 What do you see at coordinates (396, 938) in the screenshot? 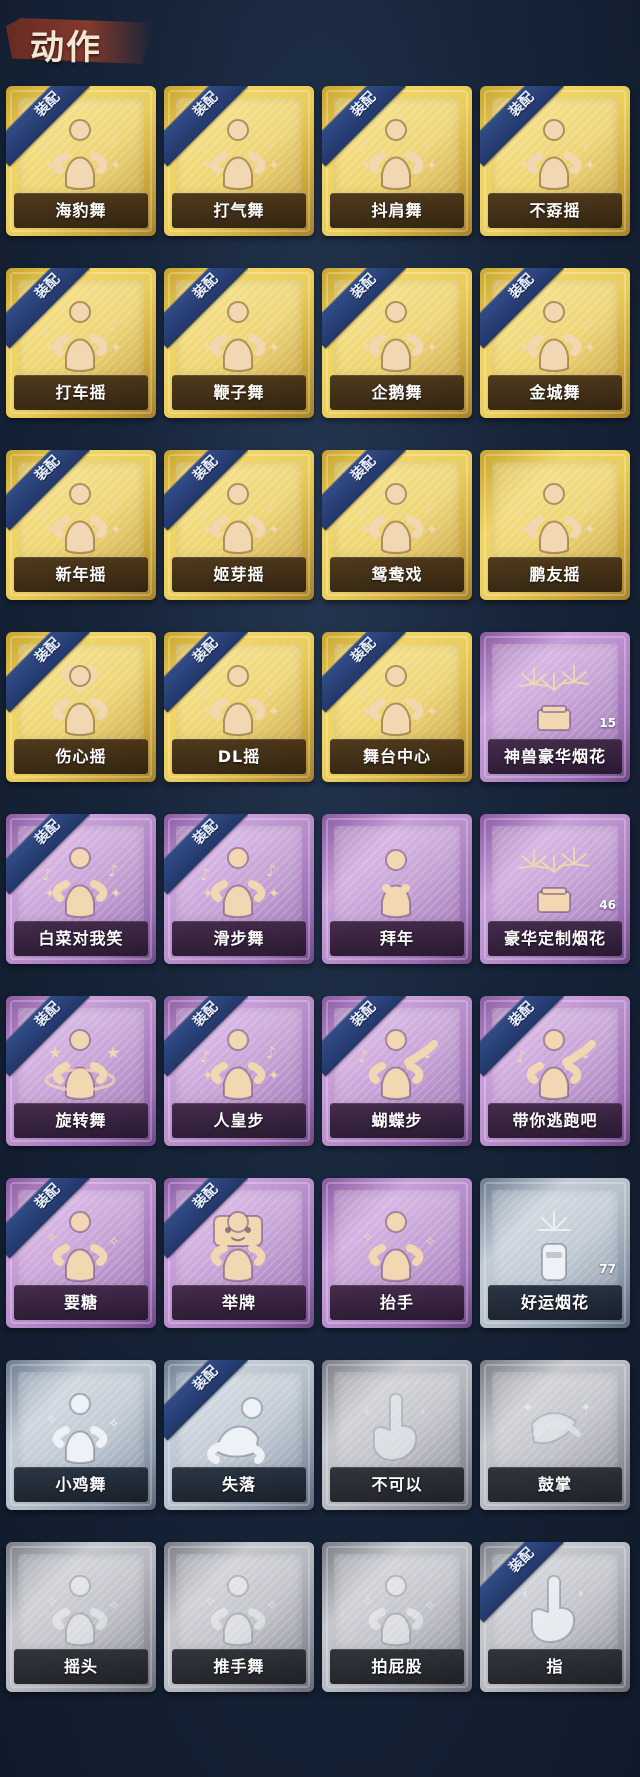
I see `emote-label: 拜年` at bounding box center [396, 938].